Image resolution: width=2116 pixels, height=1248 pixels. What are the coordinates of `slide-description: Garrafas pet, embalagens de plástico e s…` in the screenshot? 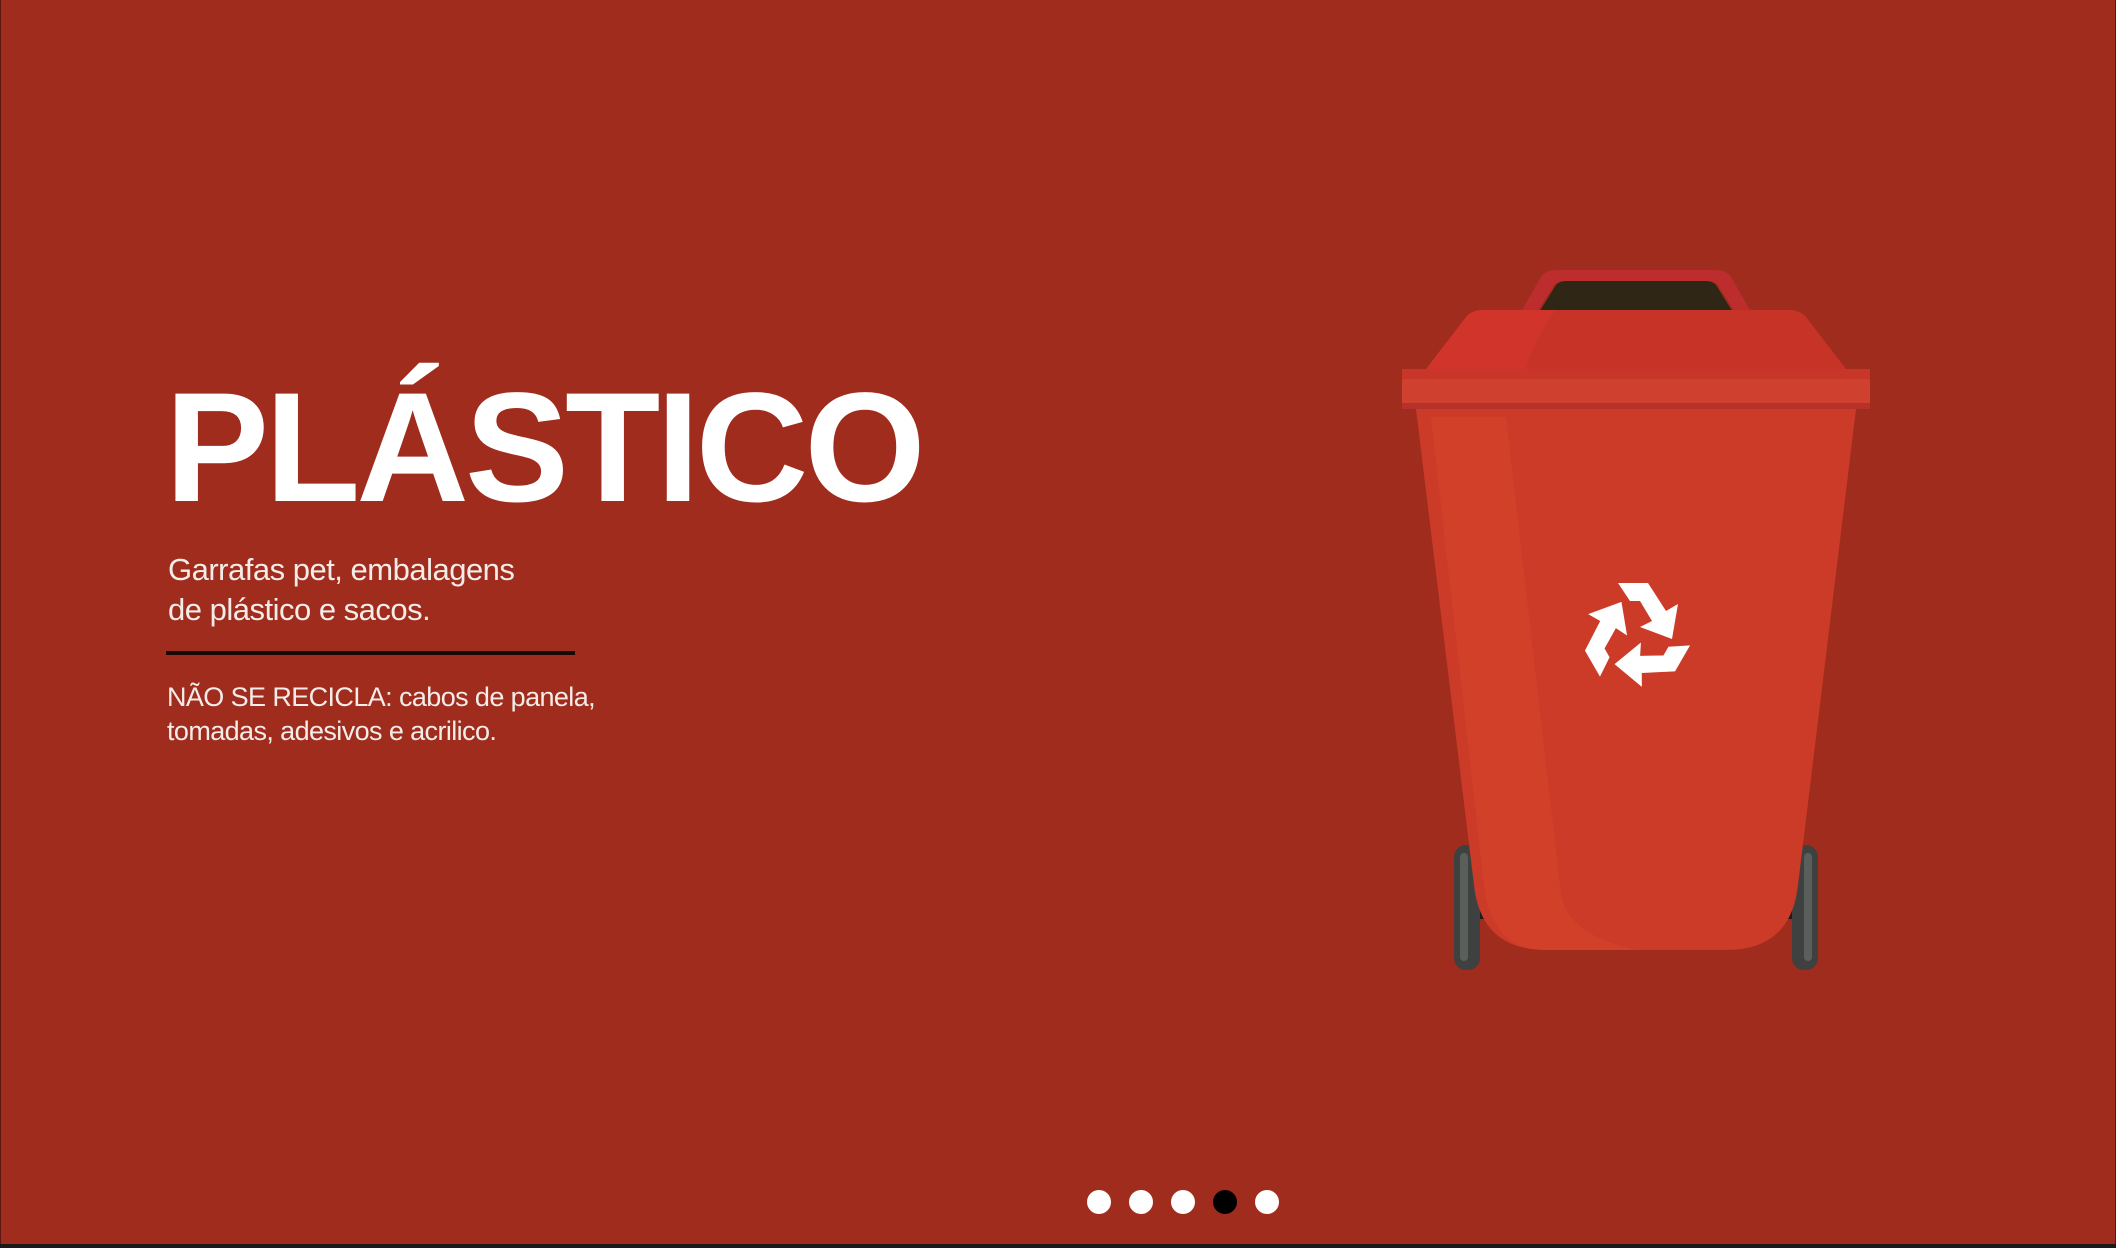 It's located at (388, 590).